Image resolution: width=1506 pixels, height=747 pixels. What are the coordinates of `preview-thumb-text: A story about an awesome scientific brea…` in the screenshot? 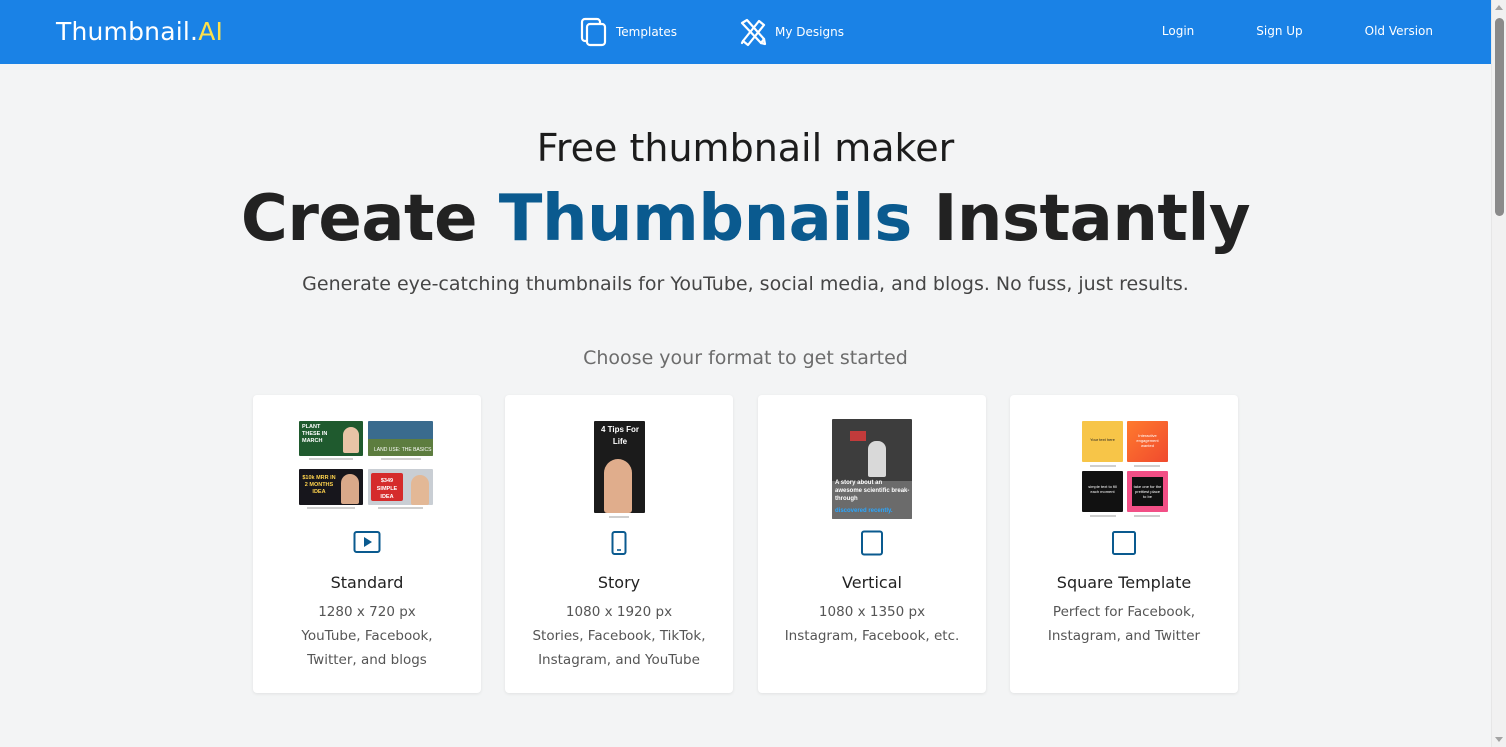 It's located at (872, 491).